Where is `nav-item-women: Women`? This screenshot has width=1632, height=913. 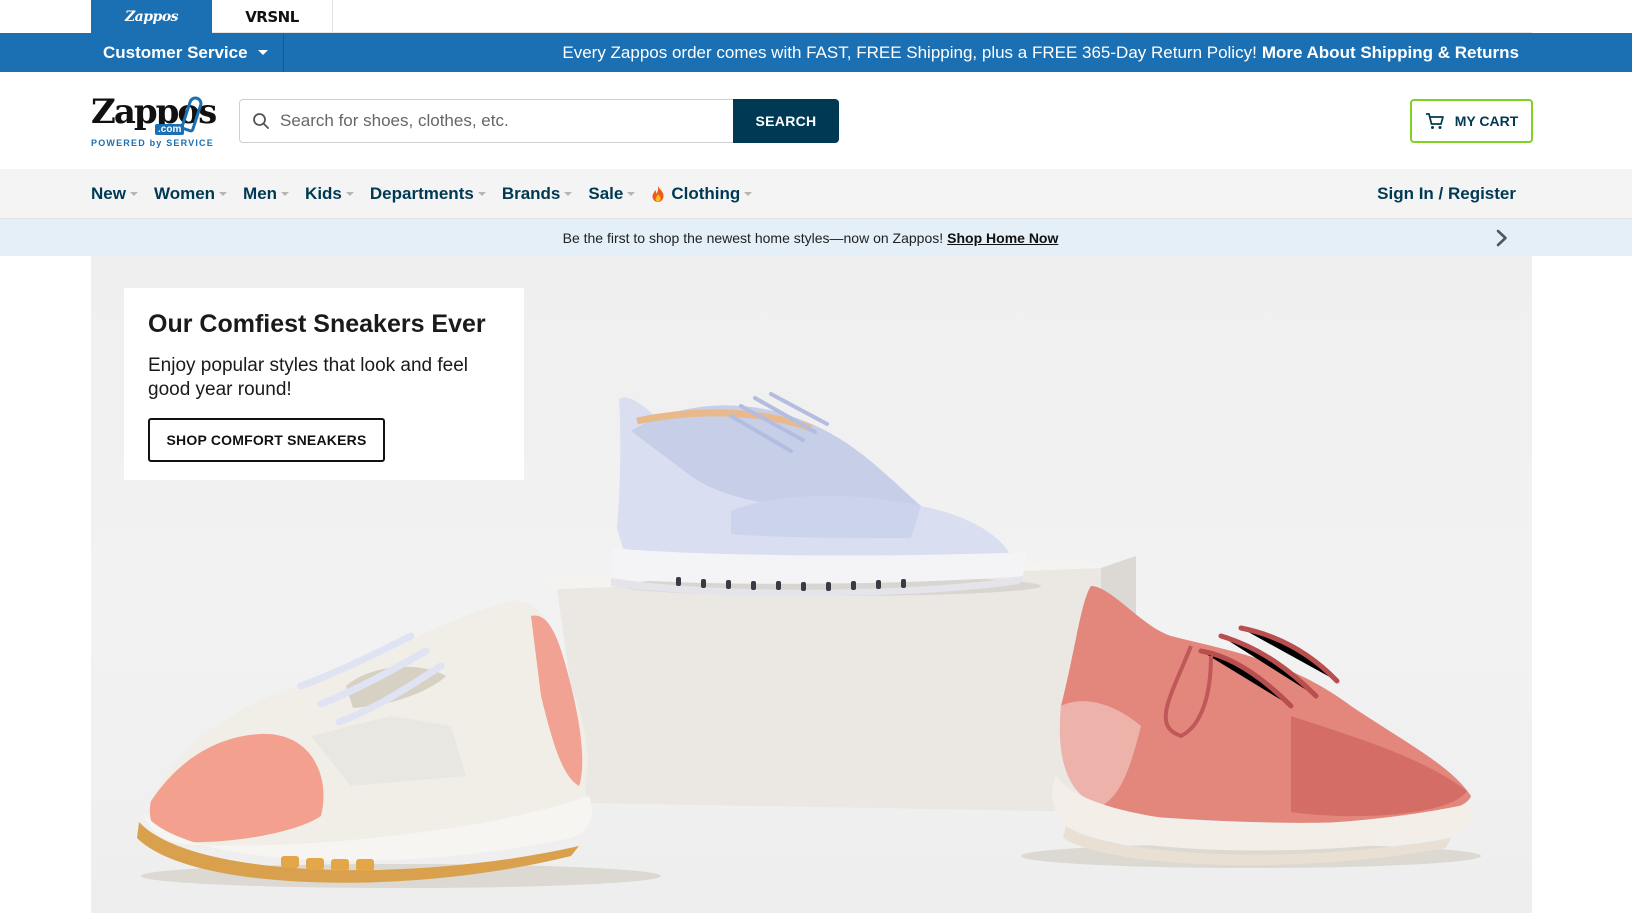 nav-item-women: Women is located at coordinates (190, 194).